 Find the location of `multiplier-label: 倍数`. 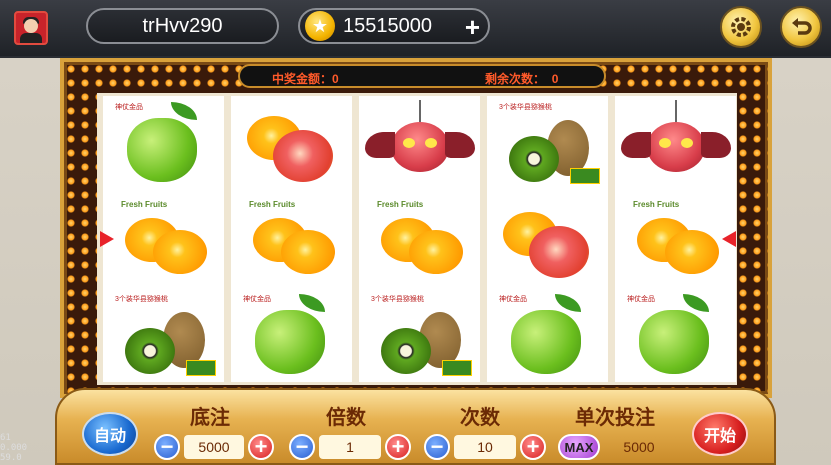

multiplier-label: 倍数 is located at coordinates (346, 418).